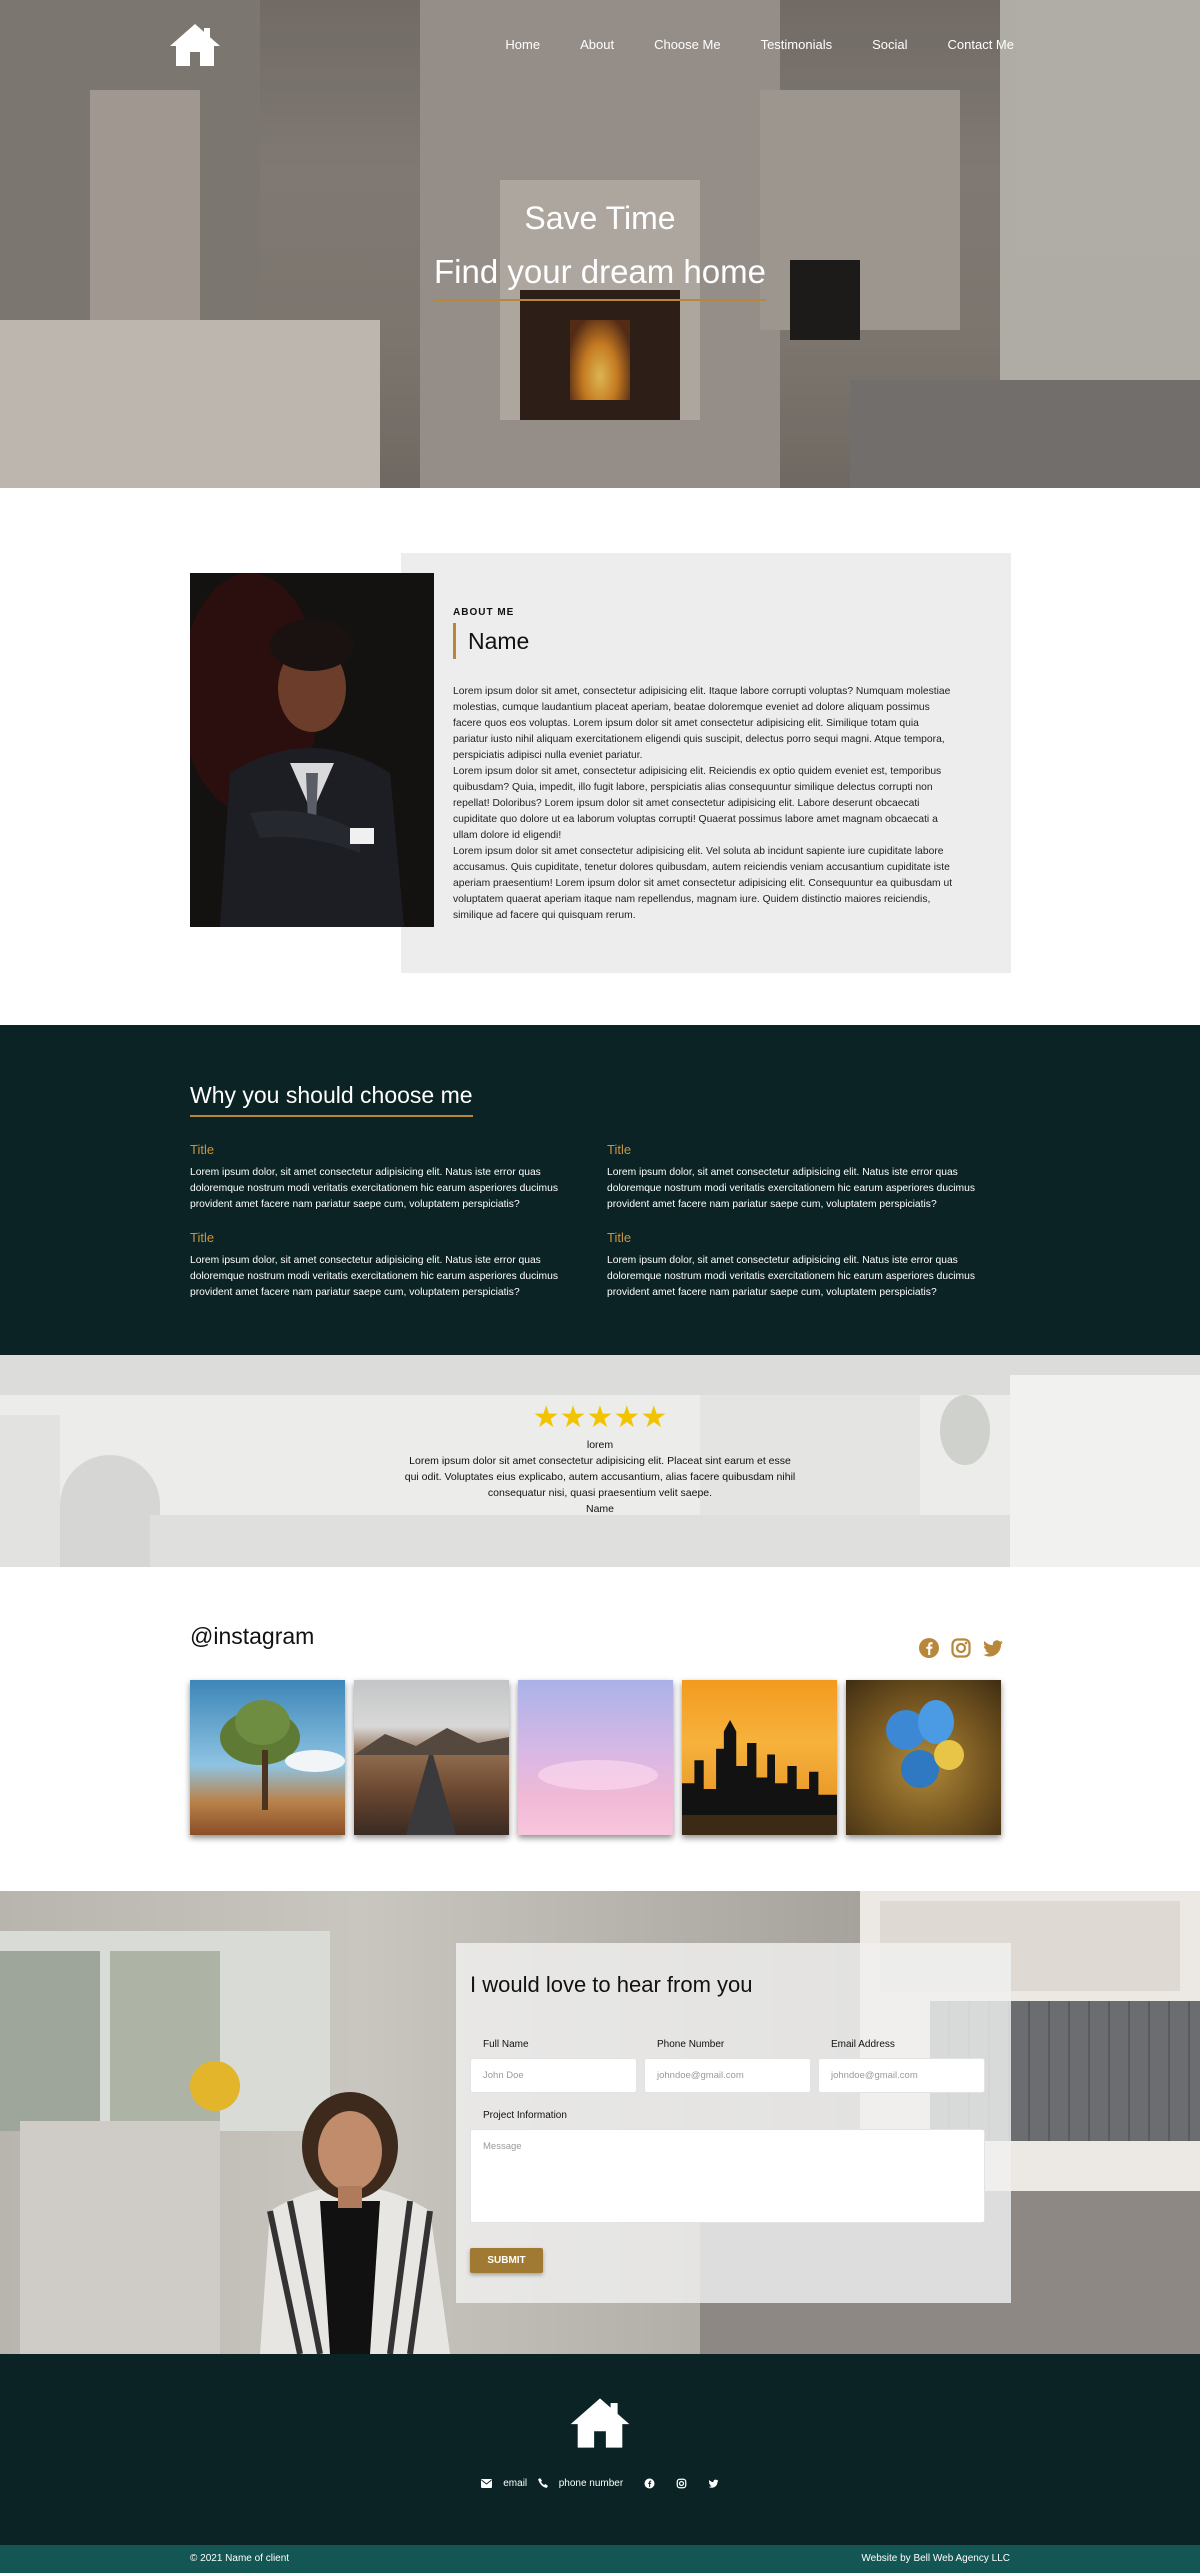  I want to click on footer-contact-links: email phone number, so click(600, 2483).